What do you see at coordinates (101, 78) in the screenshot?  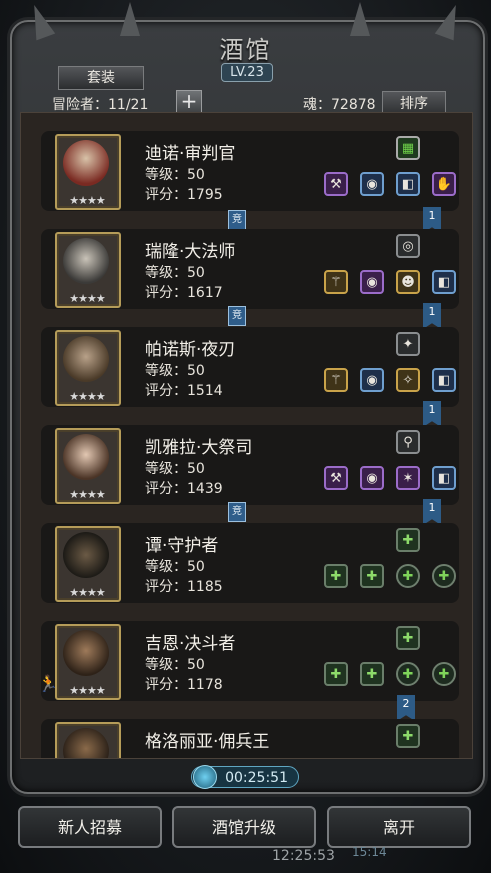 I see `suit-button: 套装` at bounding box center [101, 78].